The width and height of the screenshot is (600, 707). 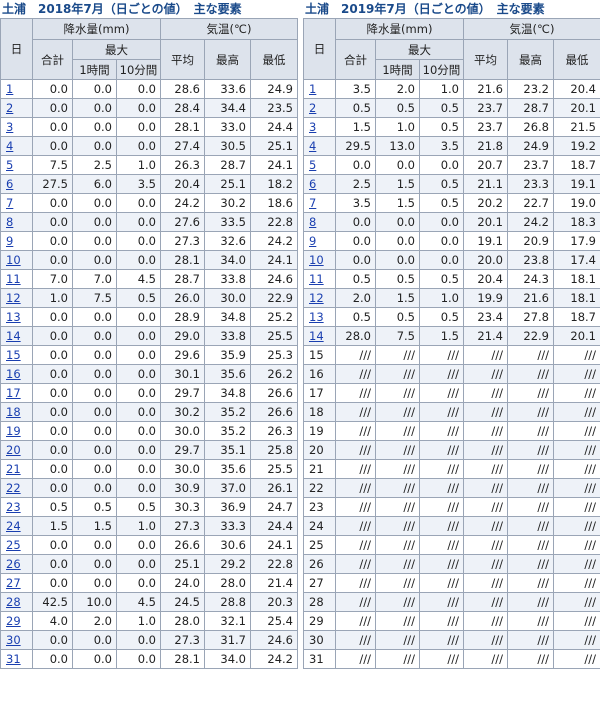 I want to click on day-cell: 20, so click(x=16, y=450).